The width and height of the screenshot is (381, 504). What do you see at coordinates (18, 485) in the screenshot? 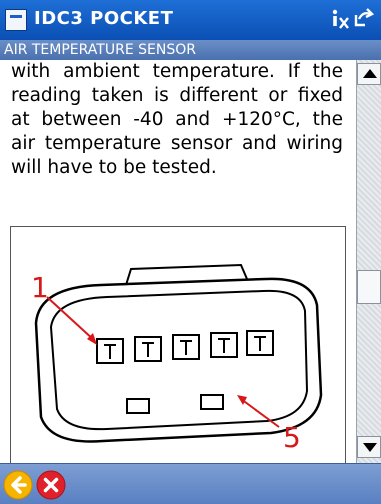
I see `back-arrow-icon` at bounding box center [18, 485].